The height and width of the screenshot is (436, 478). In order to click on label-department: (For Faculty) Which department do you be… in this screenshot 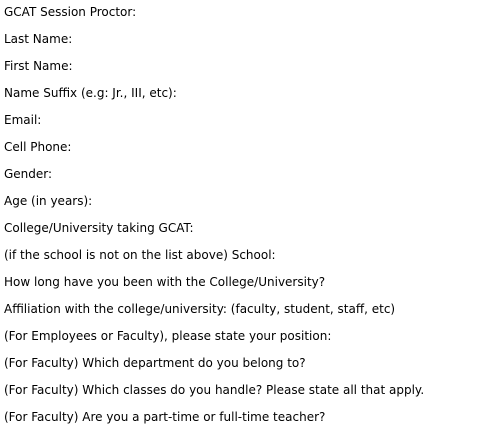, I will do `click(155, 363)`.